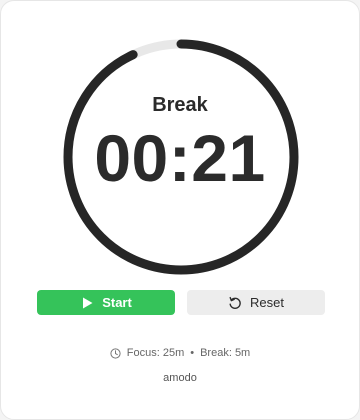 This screenshot has width=360, height=420. What do you see at coordinates (180, 158) in the screenshot?
I see `timer-display: 00:21` at bounding box center [180, 158].